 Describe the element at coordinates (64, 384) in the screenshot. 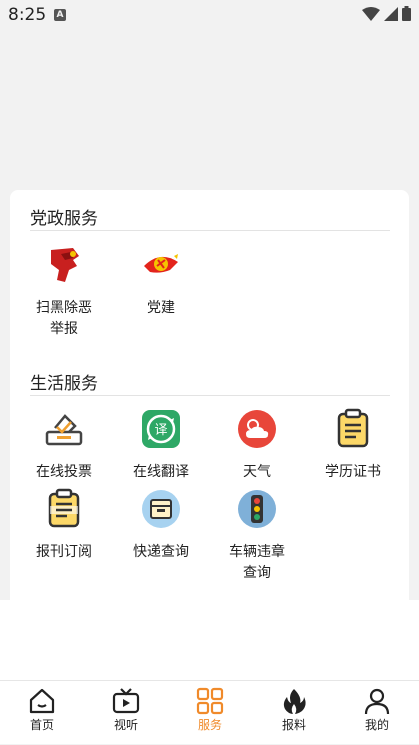

I see `section-title-life: 生活服务` at that location.